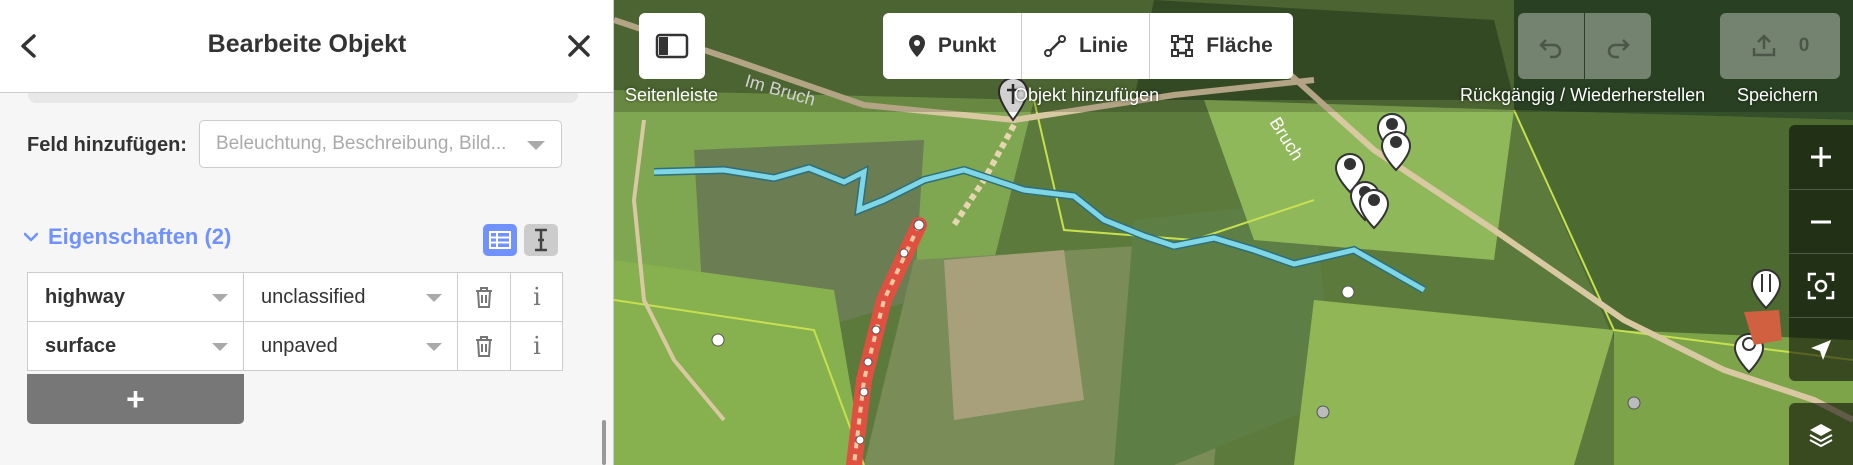  What do you see at coordinates (967, 45) in the screenshot?
I see `add-point-label: Punkt` at bounding box center [967, 45].